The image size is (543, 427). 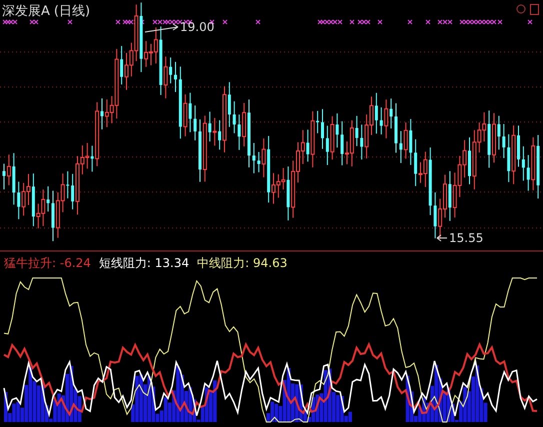 I want to click on indicator-value: 猛牛拉升: -6.24, so click(x=47, y=263).